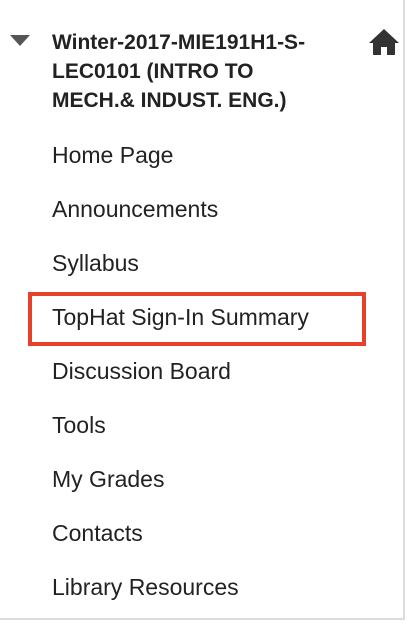 This screenshot has width=412, height=624. I want to click on menu-item-label: Contacts, so click(97, 532).